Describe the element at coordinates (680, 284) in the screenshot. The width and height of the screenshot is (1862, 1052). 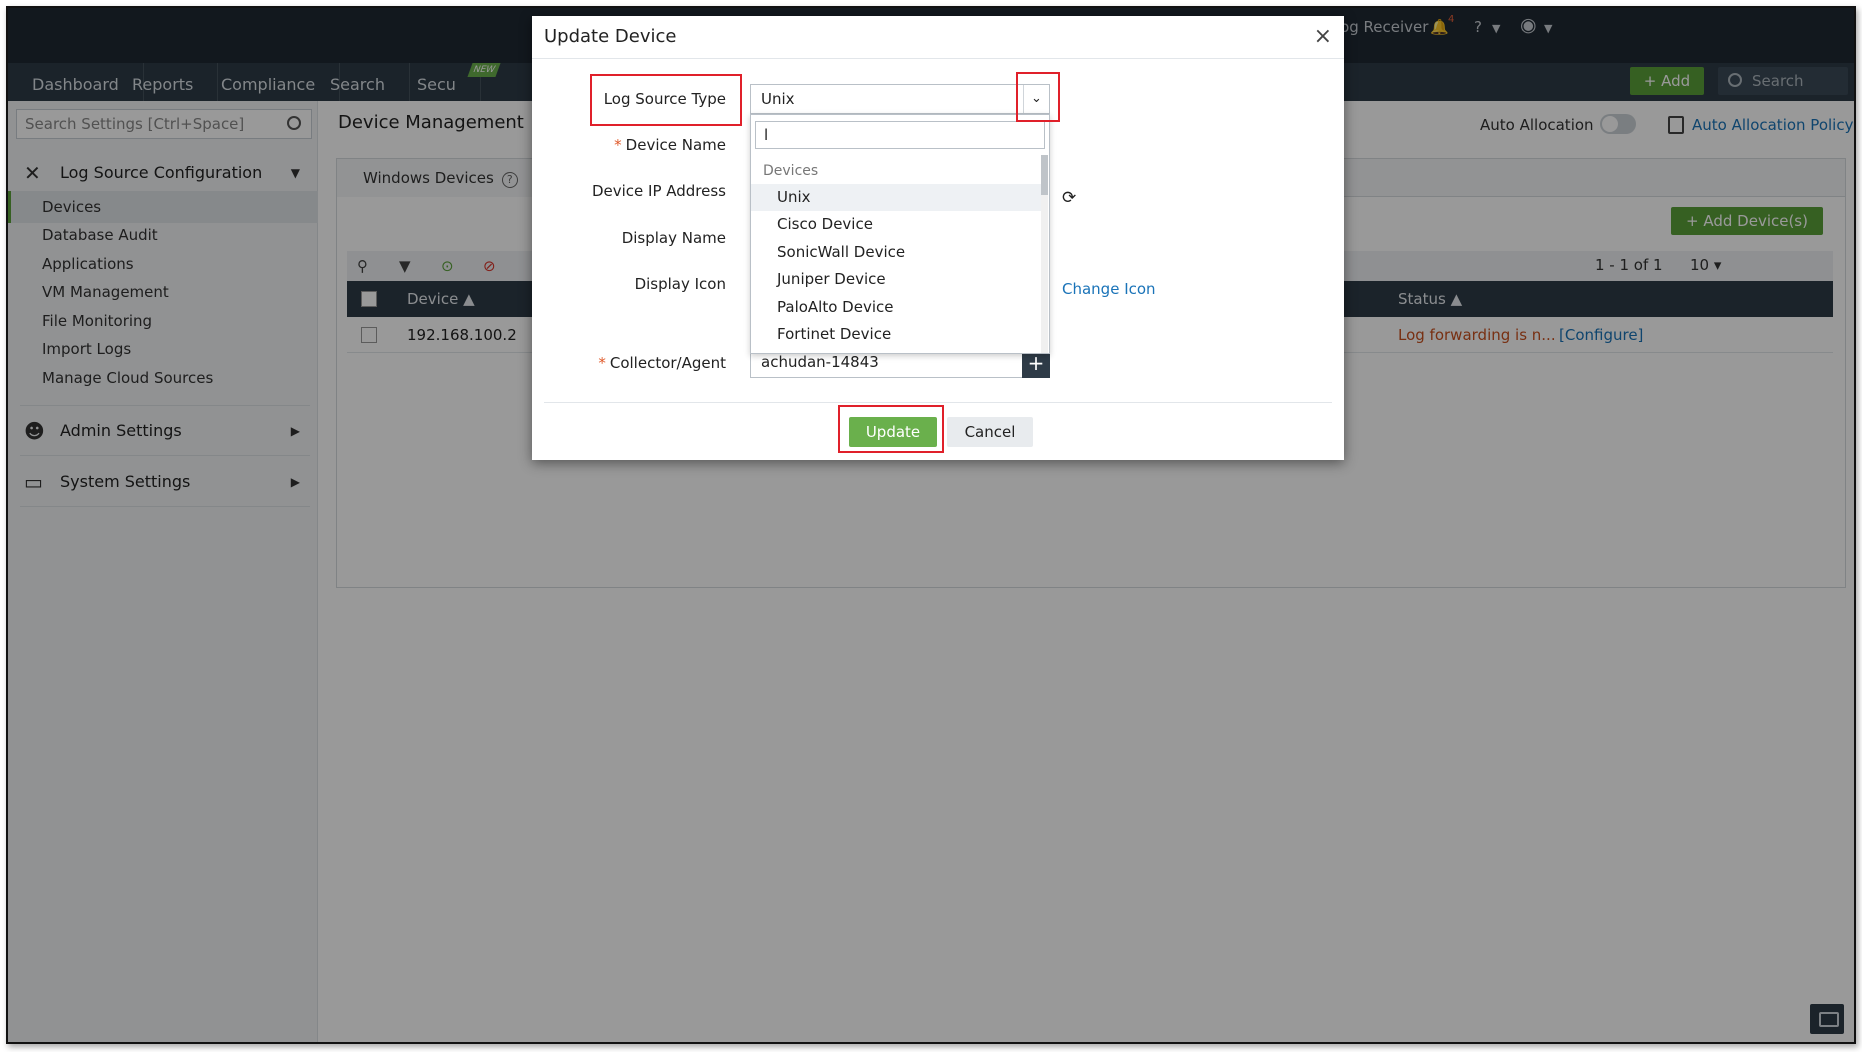
I see `display-icon-label: Display Icon` at that location.